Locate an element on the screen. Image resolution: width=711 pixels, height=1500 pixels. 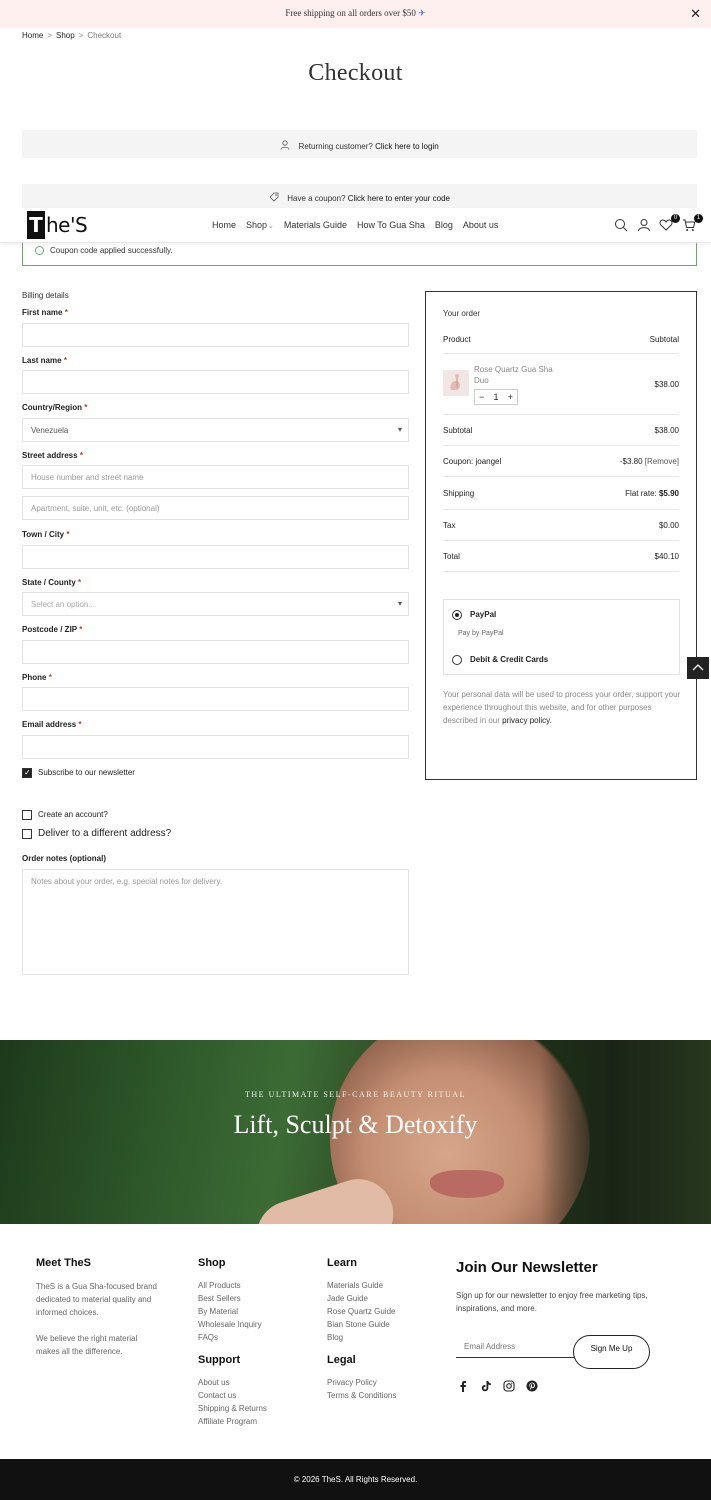
breadcrumb: Home > Shop > Checkout is located at coordinates (71, 35).